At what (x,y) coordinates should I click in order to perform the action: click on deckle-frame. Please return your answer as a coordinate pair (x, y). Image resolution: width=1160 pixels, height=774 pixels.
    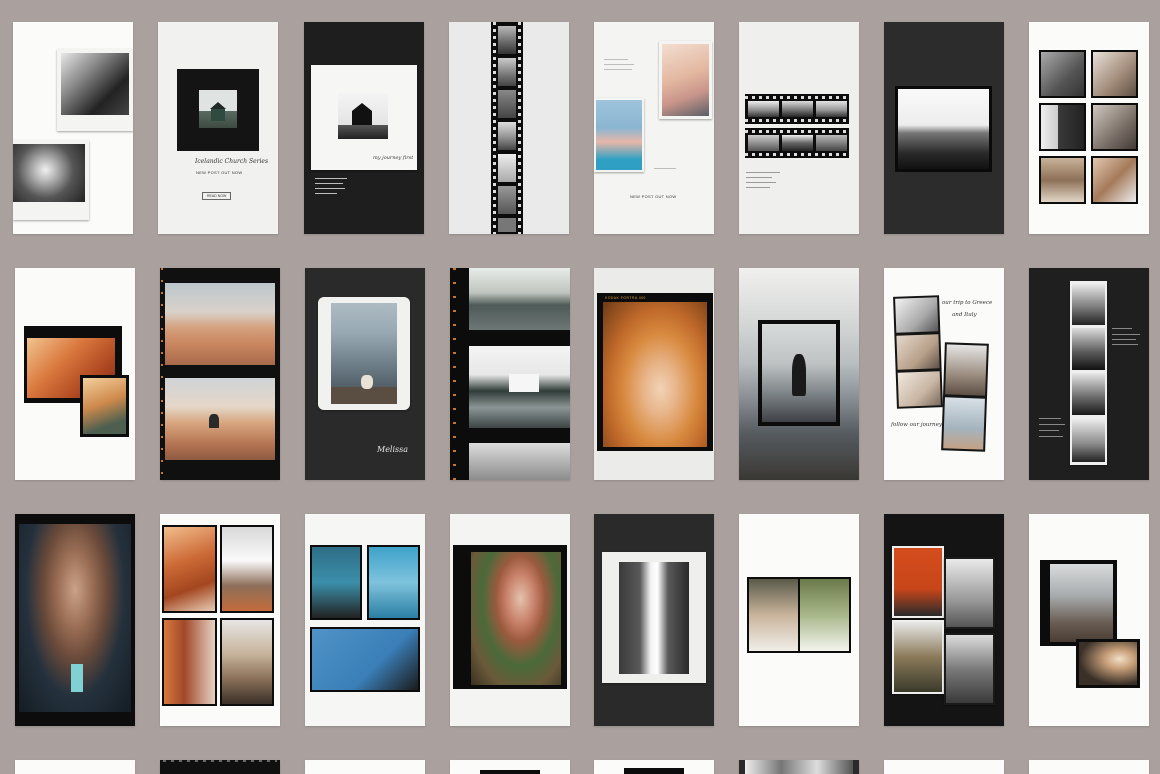
    Looking at the image, I should click on (364, 353).